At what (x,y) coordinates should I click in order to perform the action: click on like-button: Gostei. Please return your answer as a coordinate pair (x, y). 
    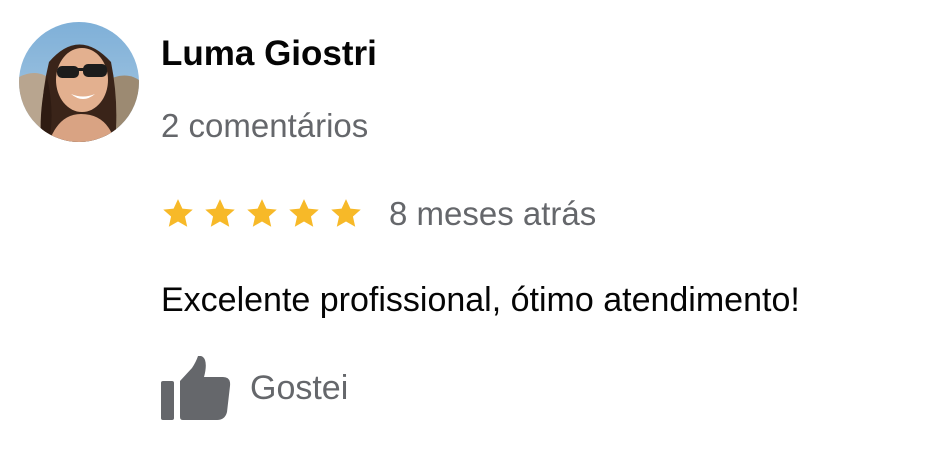
    Looking at the image, I should click on (254, 388).